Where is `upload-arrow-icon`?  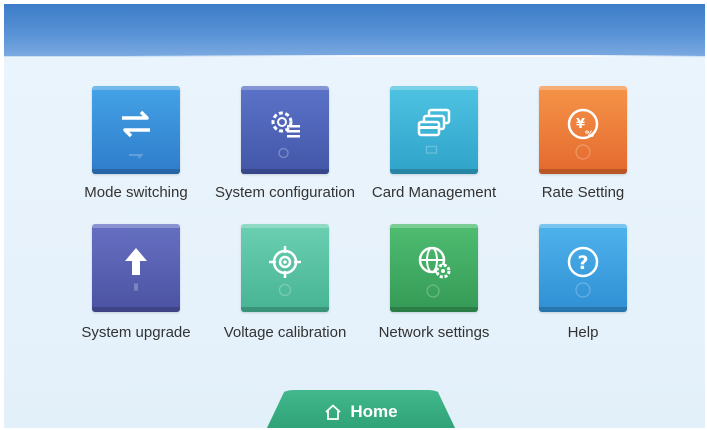
upload-arrow-icon is located at coordinates (136, 261).